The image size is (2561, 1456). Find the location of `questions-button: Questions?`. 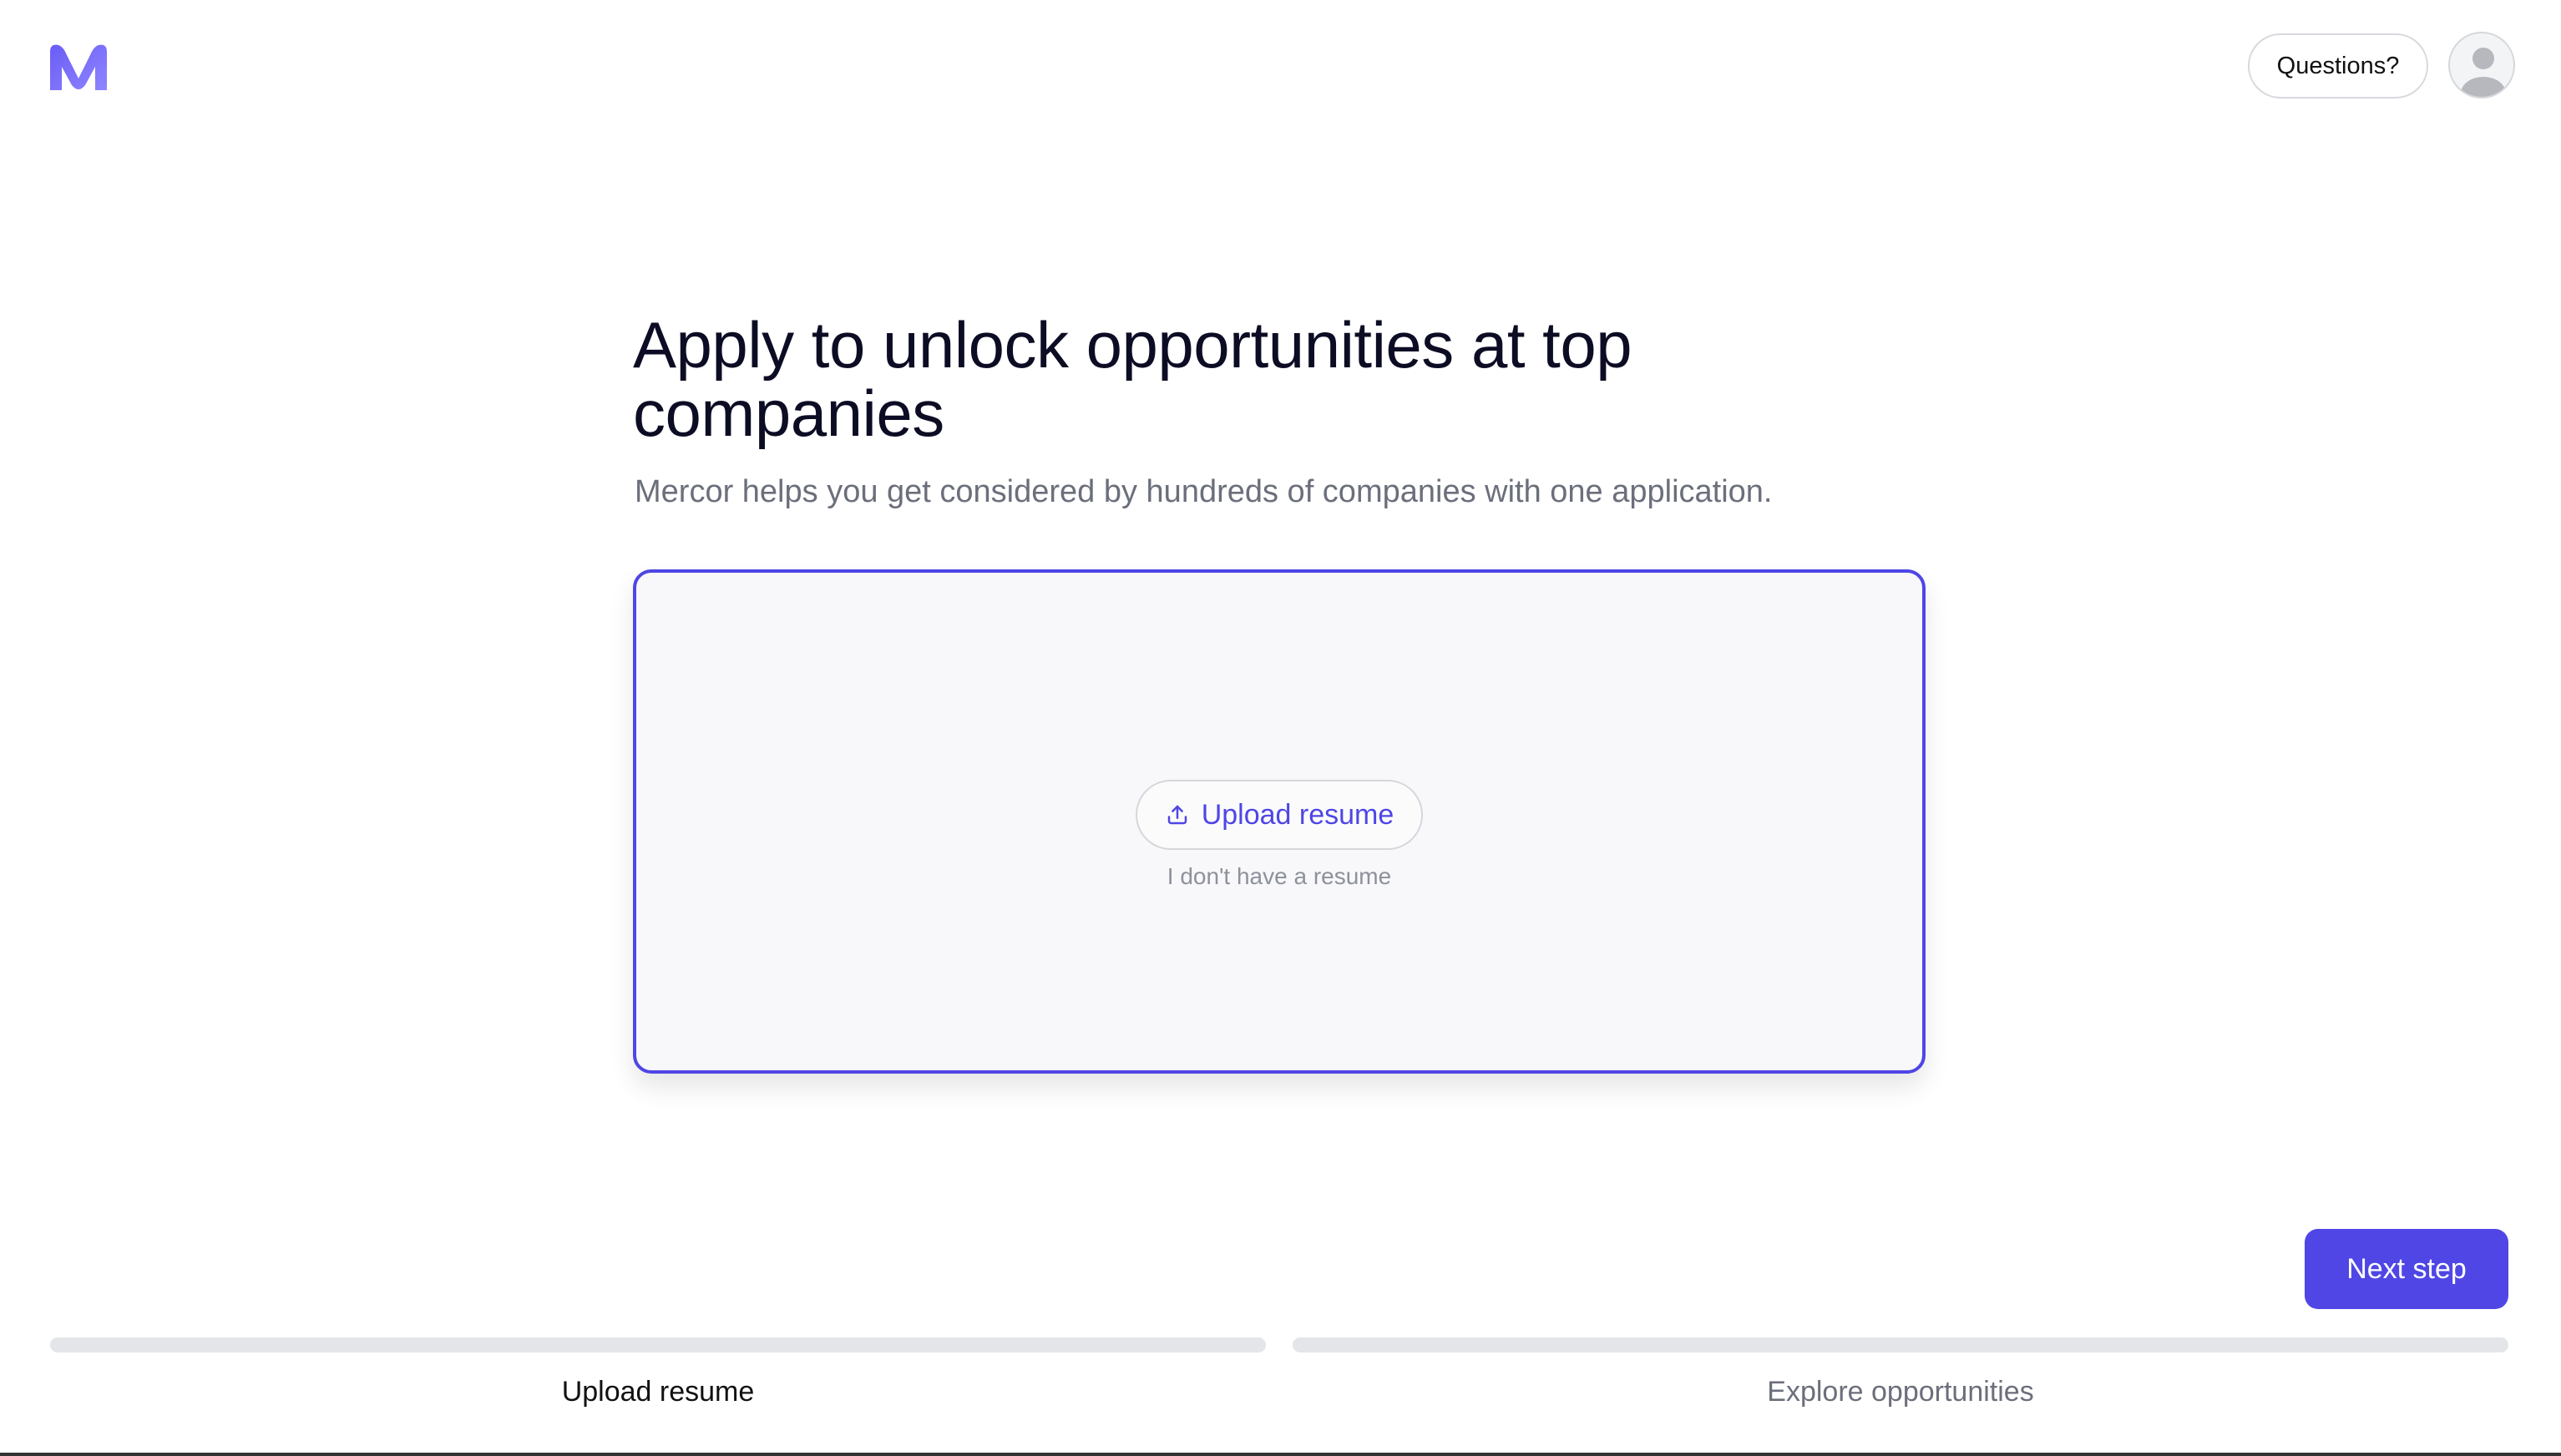

questions-button: Questions? is located at coordinates (2338, 66).